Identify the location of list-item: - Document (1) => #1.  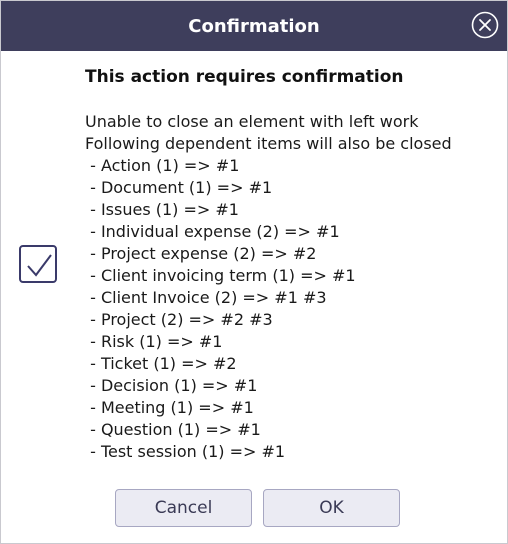
(179, 187).